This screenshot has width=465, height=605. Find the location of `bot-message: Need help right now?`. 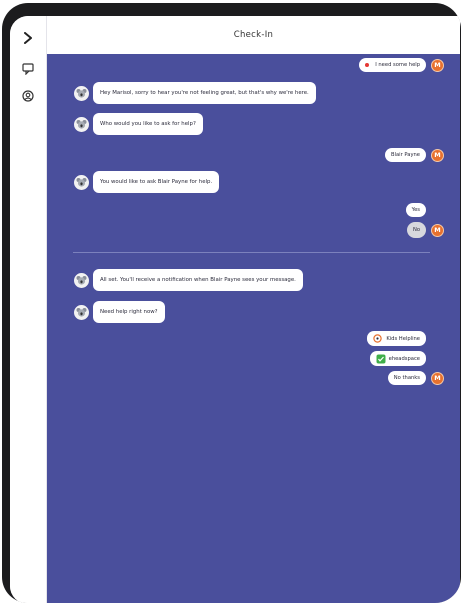

bot-message: Need help right now? is located at coordinates (119, 312).